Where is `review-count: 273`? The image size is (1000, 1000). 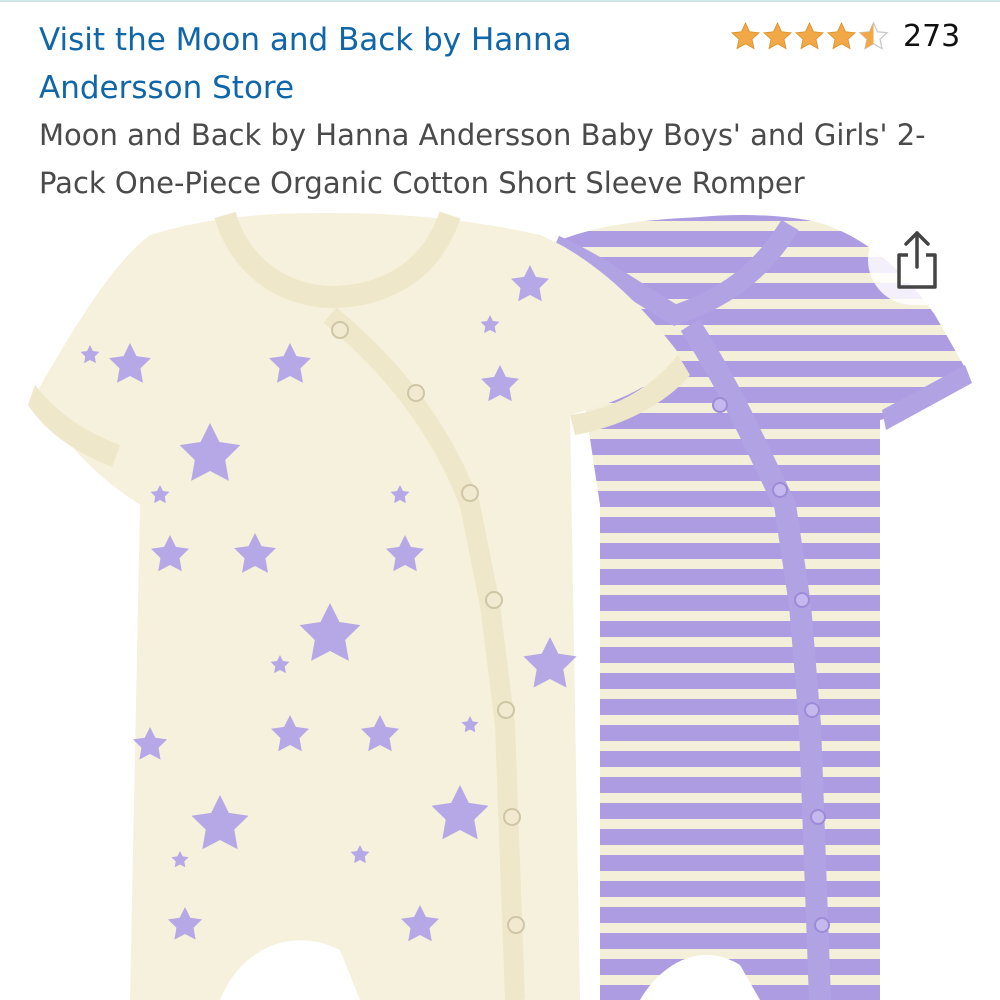 review-count: 273 is located at coordinates (931, 36).